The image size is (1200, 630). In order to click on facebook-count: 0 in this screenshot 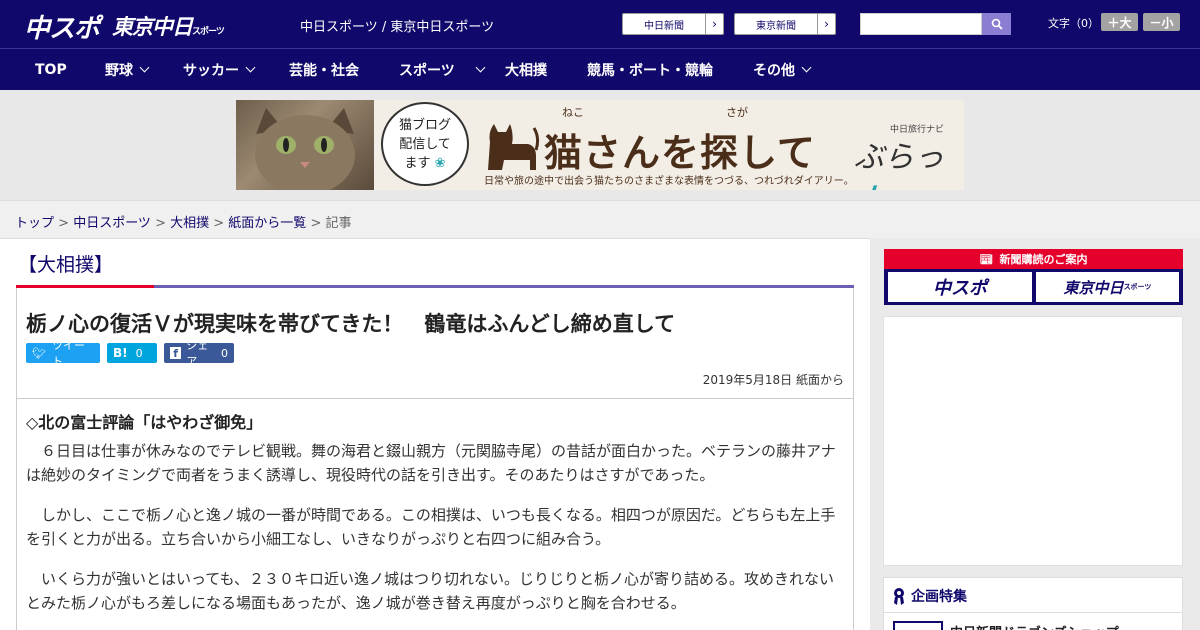, I will do `click(224, 353)`.